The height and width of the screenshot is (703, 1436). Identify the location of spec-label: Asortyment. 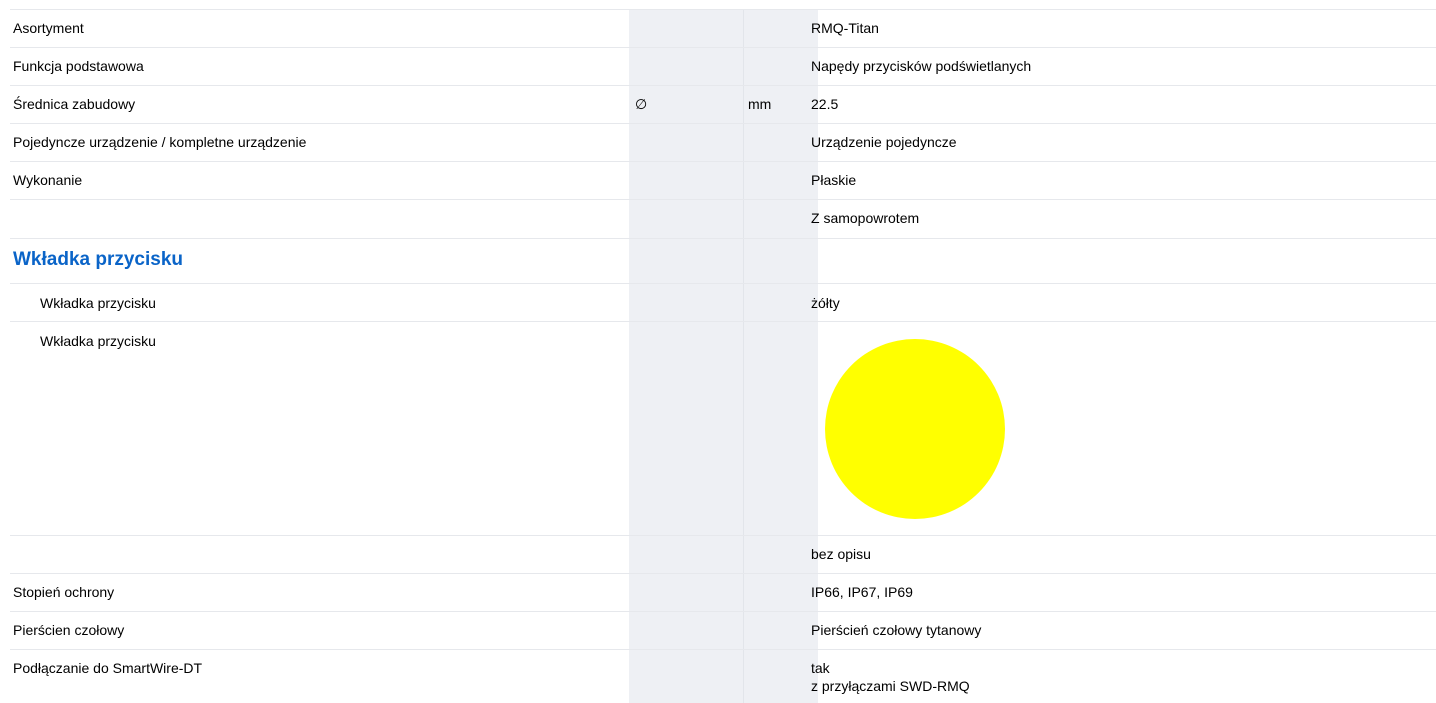
(48, 28).